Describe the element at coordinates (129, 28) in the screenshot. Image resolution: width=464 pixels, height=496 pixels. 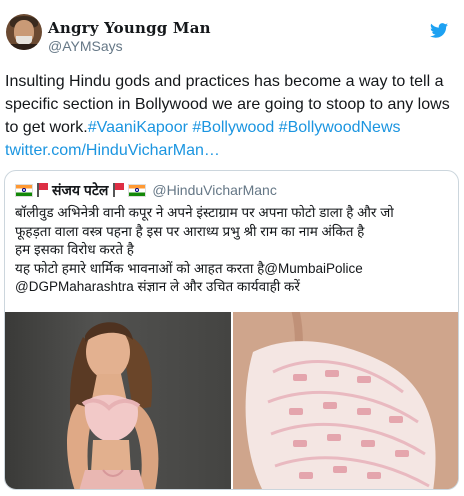
I see `display-name: Angry Youngg Man` at that location.